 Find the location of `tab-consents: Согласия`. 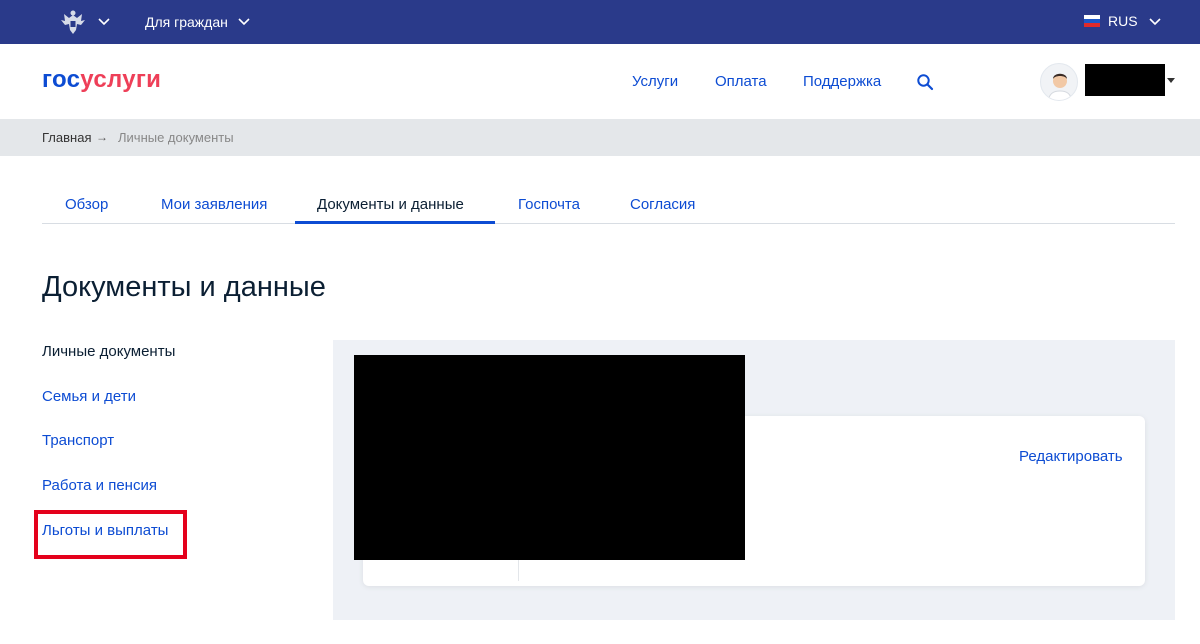

tab-consents: Согласия is located at coordinates (662, 204).